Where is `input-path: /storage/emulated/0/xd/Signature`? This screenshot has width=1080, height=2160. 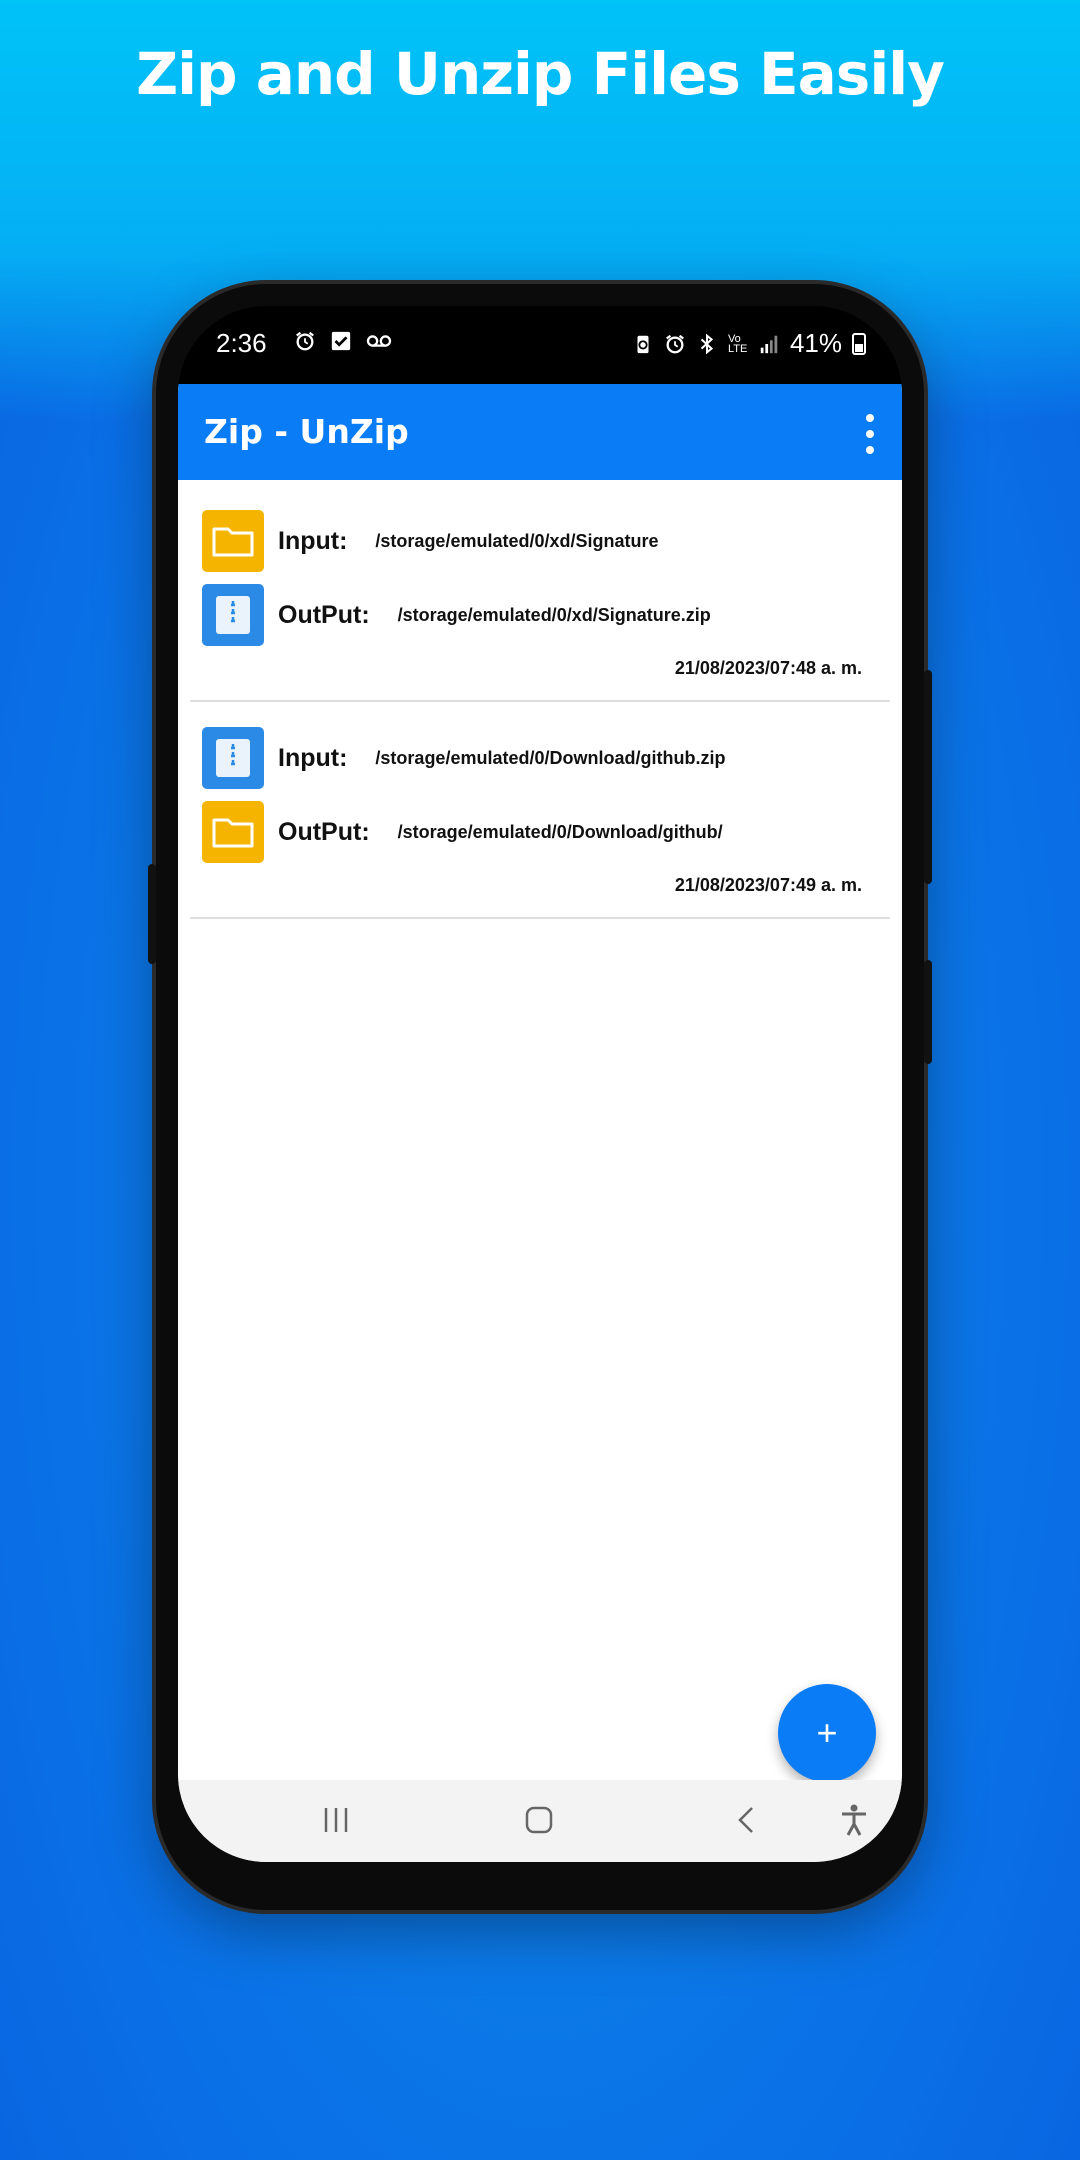
input-path: /storage/emulated/0/xd/Signature is located at coordinates (517, 540).